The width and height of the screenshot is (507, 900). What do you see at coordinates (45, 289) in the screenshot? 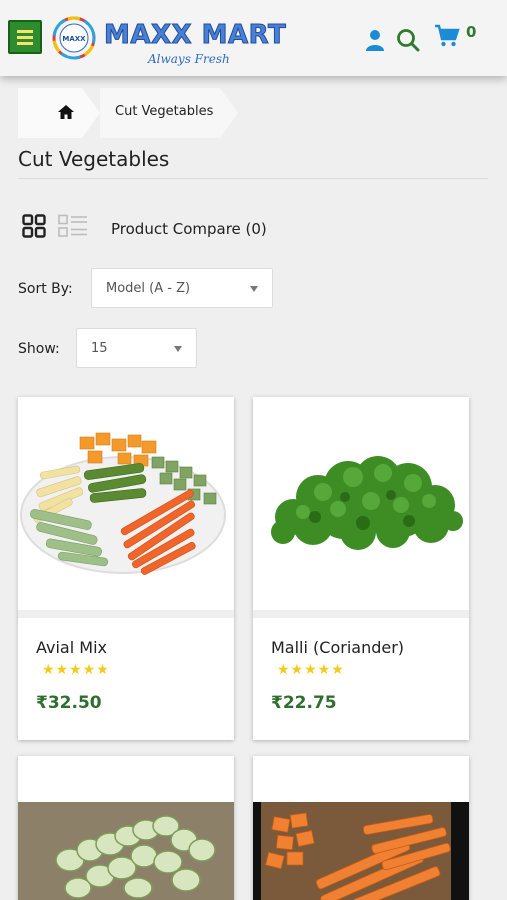
I see `sort-by-label: Sort By:` at bounding box center [45, 289].